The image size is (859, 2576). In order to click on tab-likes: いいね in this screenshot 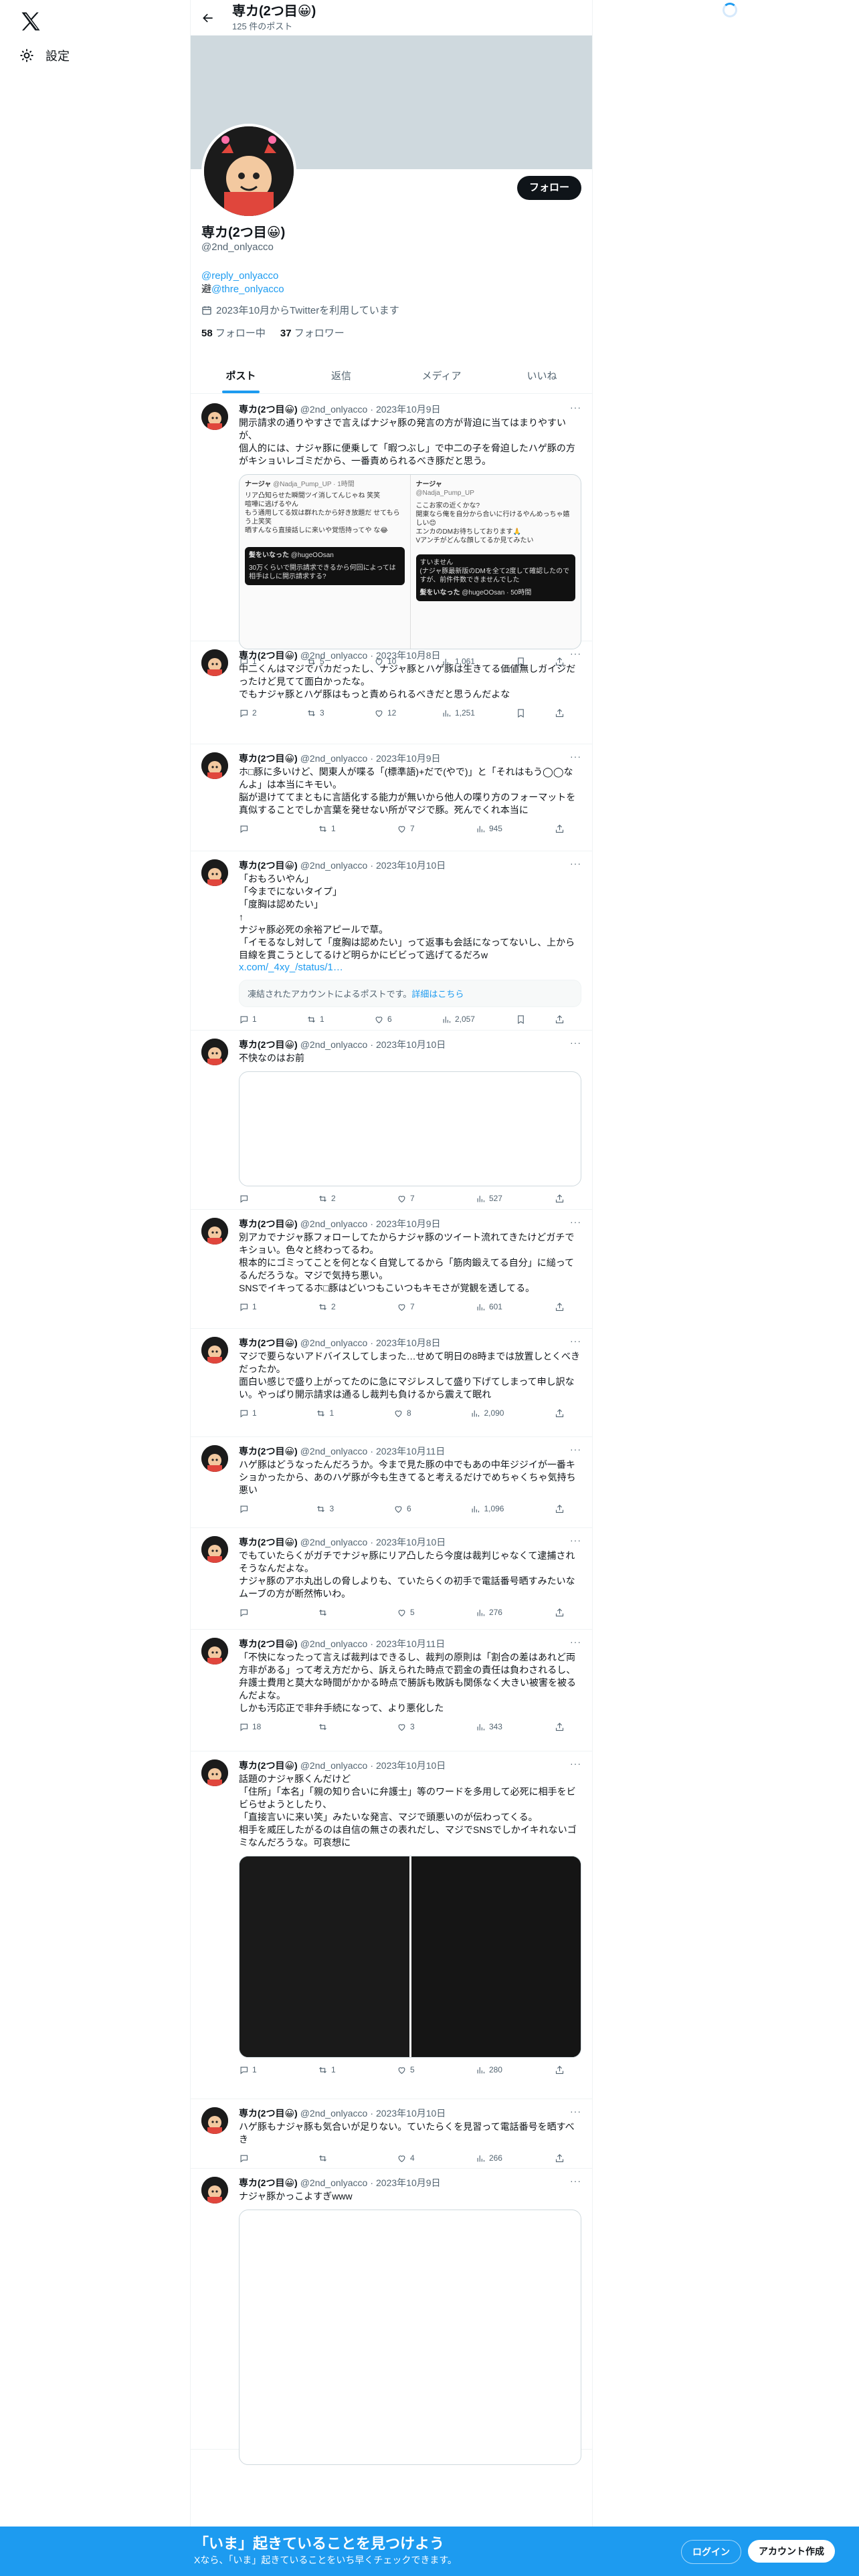, I will do `click(542, 375)`.